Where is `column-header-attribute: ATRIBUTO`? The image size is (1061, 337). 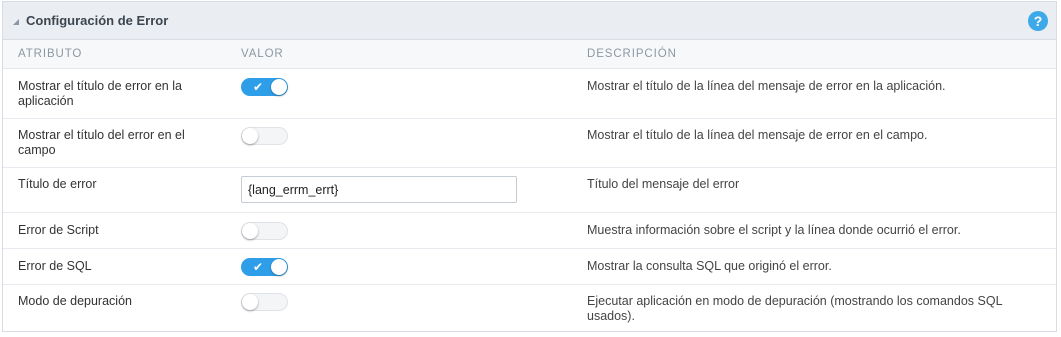 column-header-attribute: ATRIBUTO is located at coordinates (50, 54).